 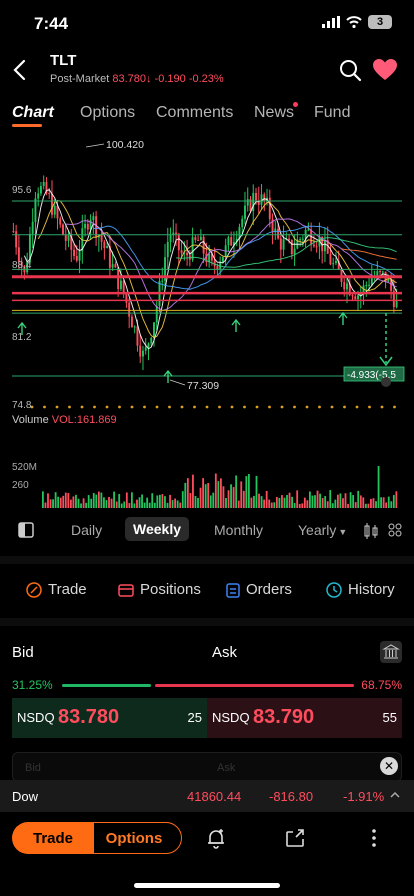 I want to click on post-market-line: Post-Market 83.780↓ -0.190 -0.23%, so click(x=137, y=79).